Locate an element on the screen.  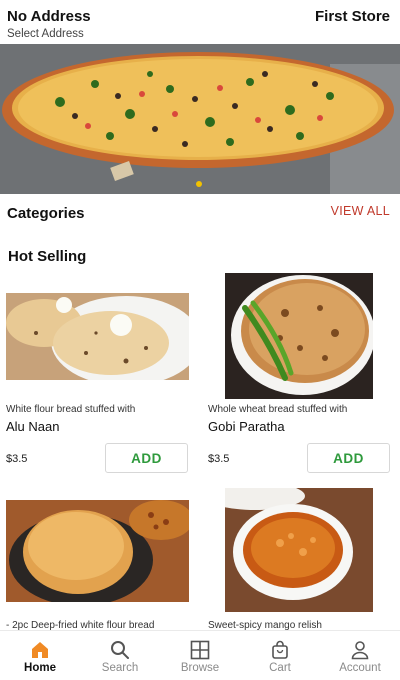
carousel-indicator-active is located at coordinates (199, 184).